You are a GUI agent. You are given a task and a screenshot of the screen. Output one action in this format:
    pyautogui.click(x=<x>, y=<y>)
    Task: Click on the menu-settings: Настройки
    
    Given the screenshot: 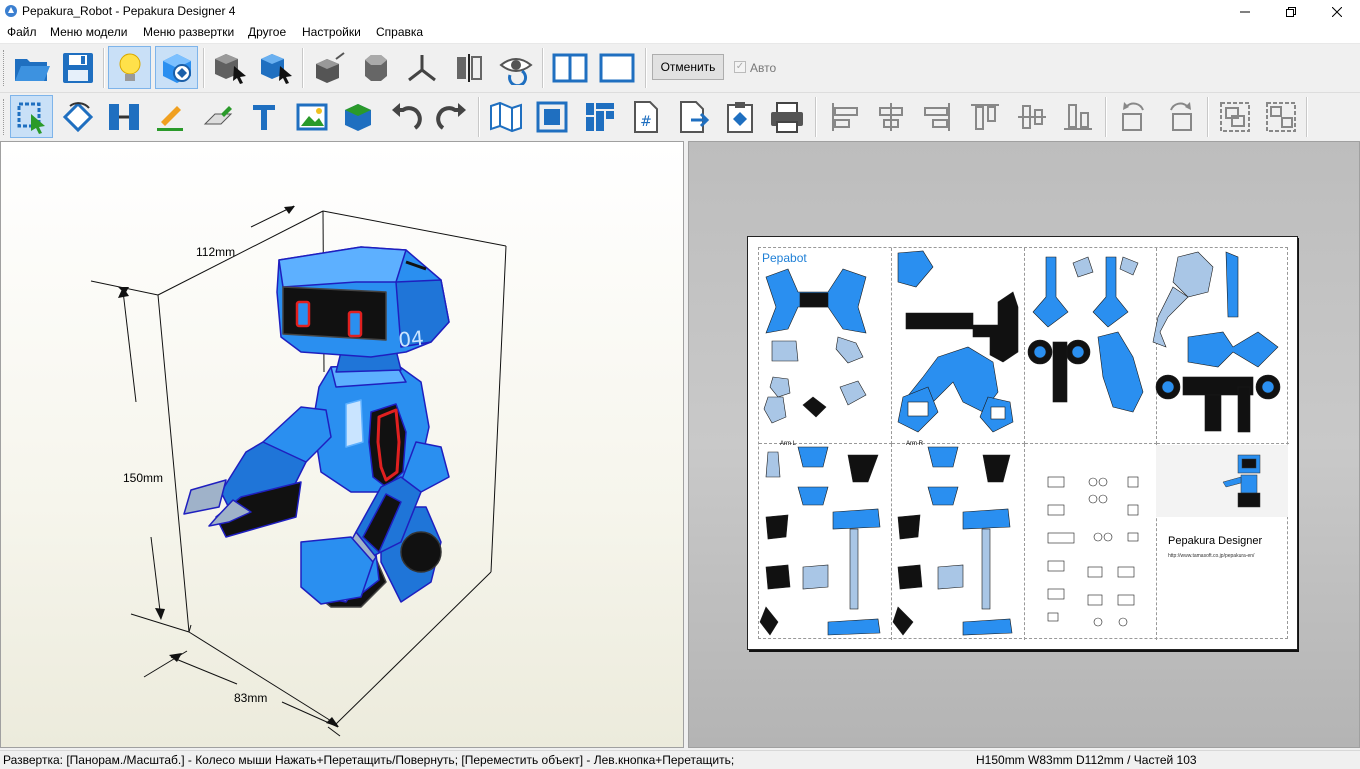 What is the action you would take?
    pyautogui.click(x=331, y=32)
    